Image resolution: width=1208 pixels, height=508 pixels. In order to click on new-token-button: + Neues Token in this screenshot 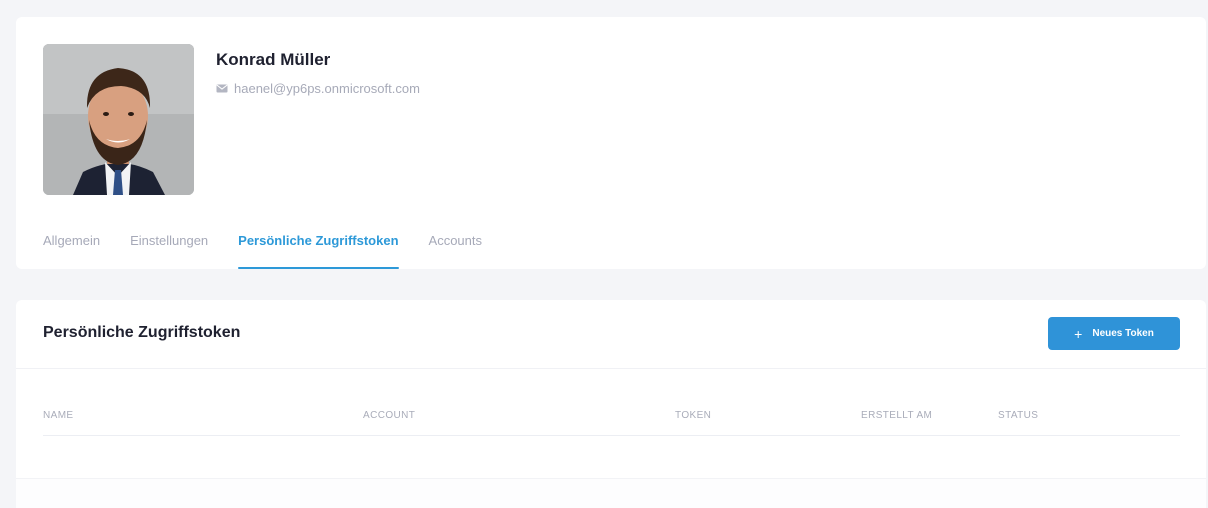, I will do `click(1114, 333)`.